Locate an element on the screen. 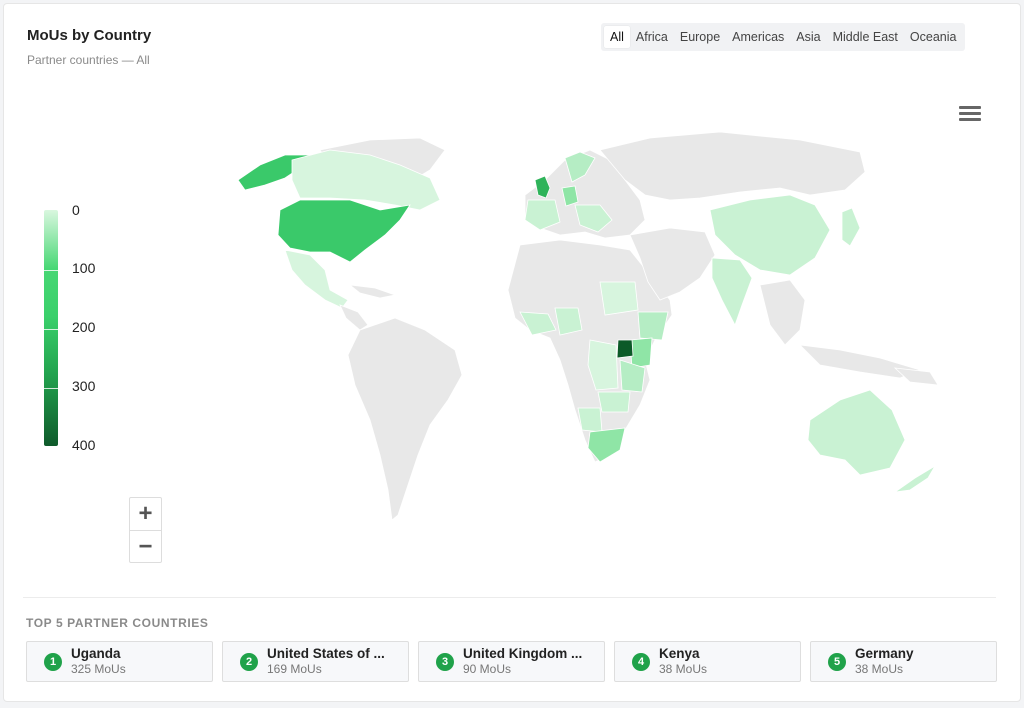 The height and width of the screenshot is (708, 1024). region-southeast-asia is located at coordinates (782, 312).